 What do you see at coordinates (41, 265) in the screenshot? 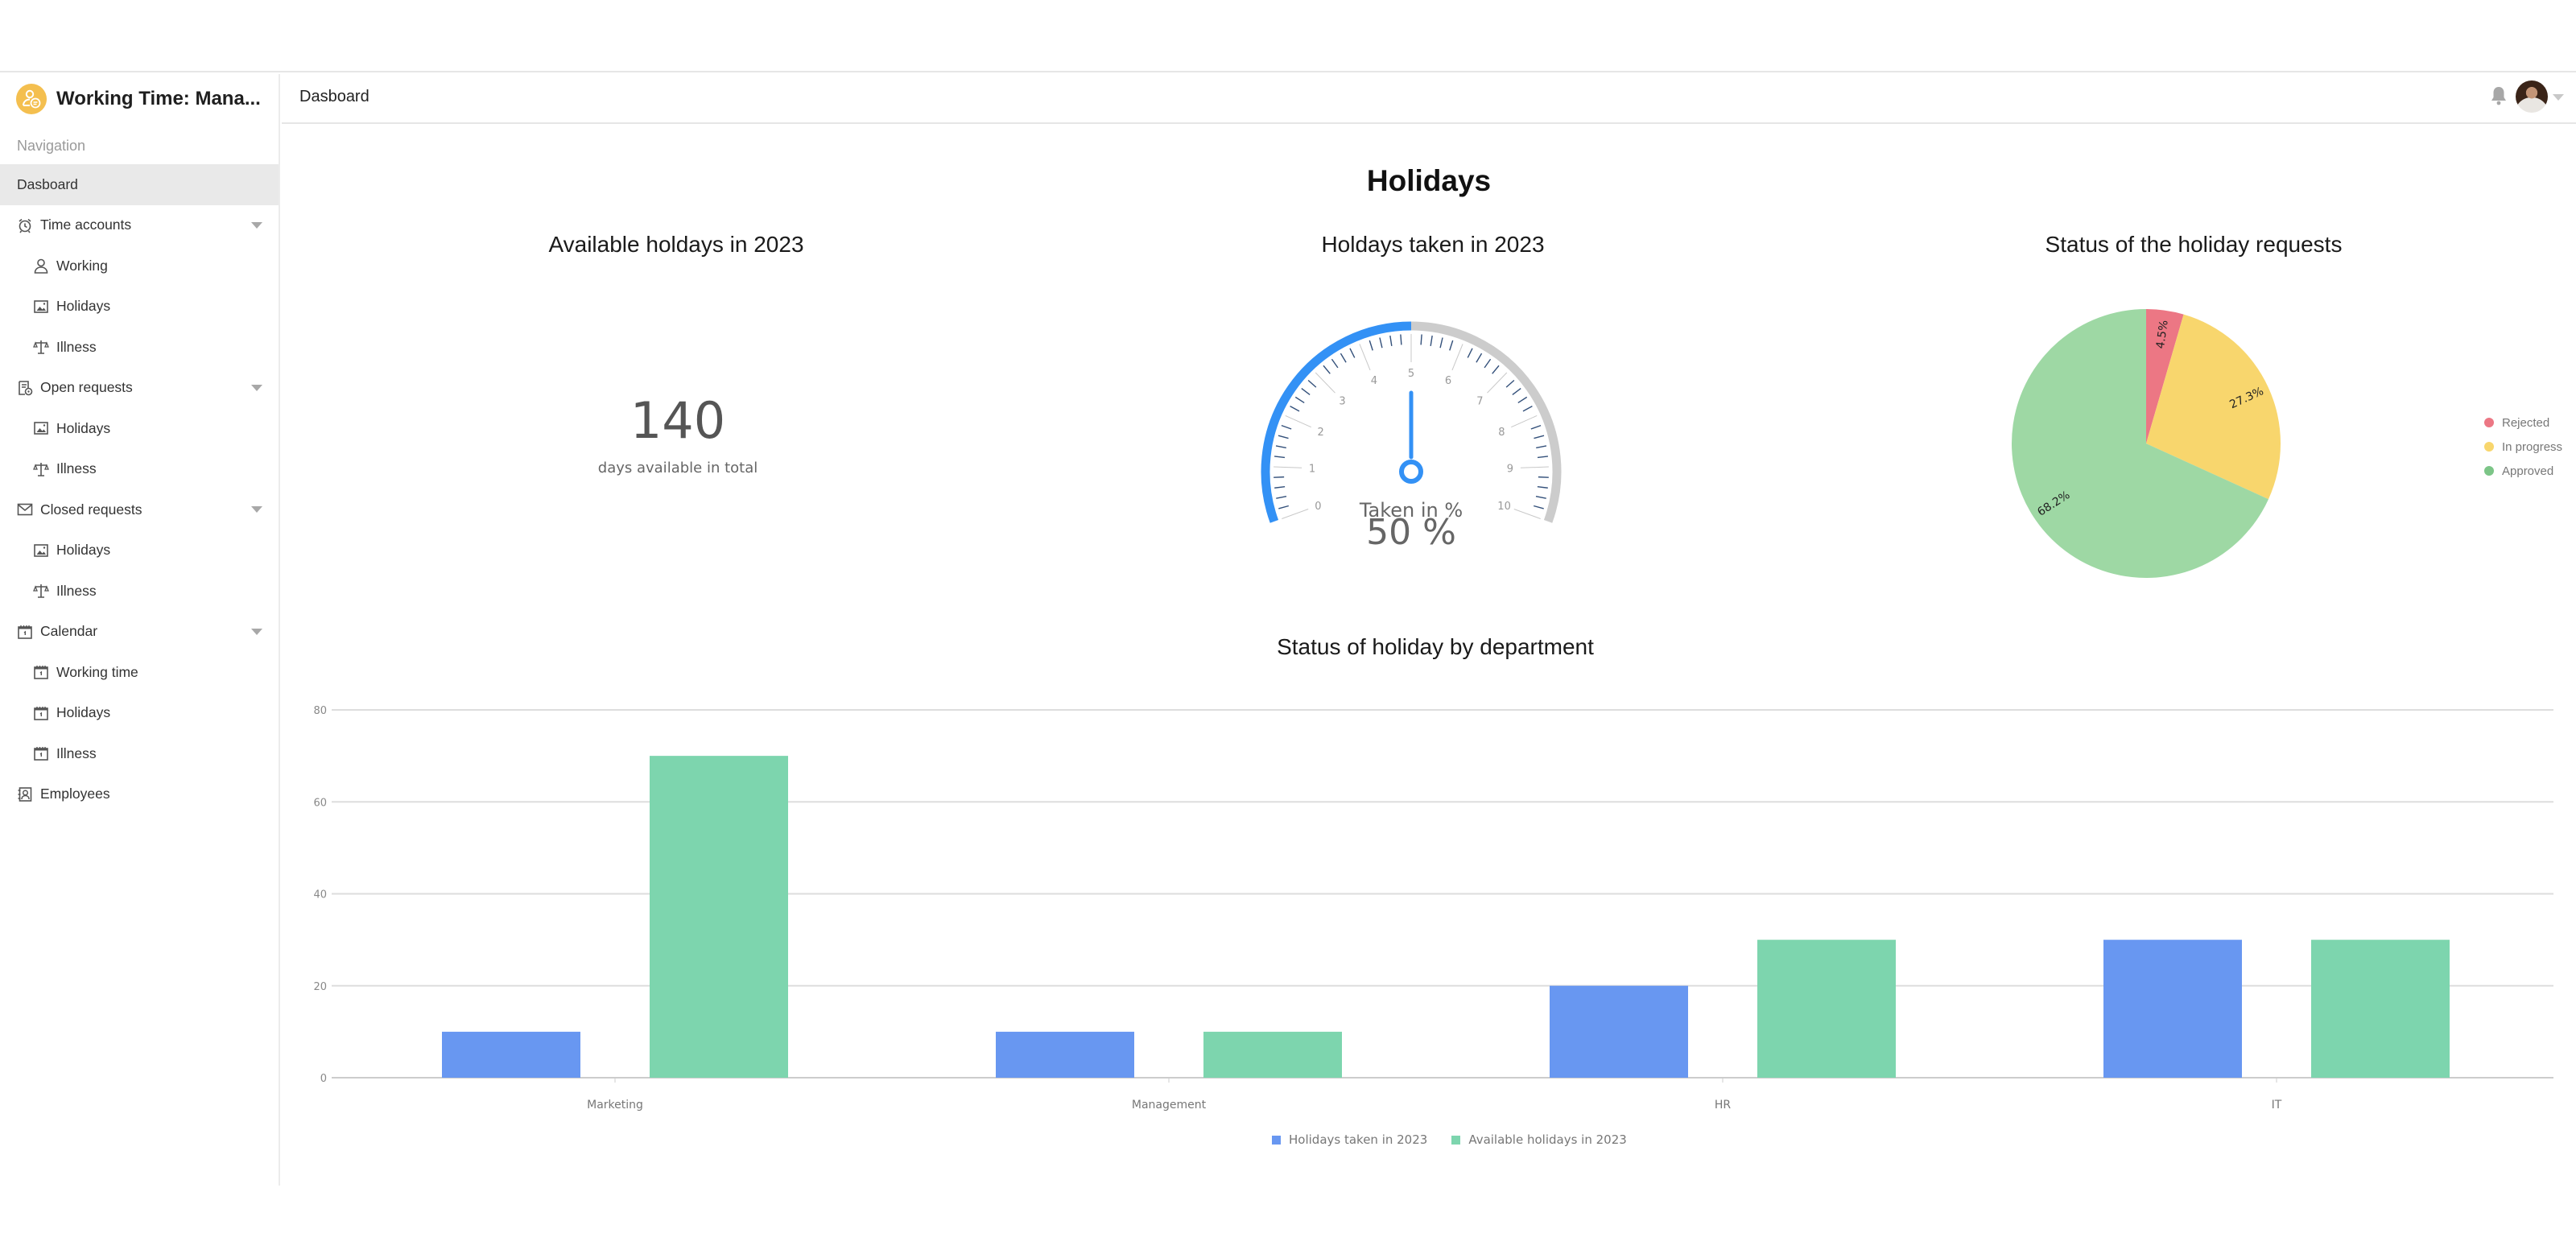
I see `user-icon` at bounding box center [41, 265].